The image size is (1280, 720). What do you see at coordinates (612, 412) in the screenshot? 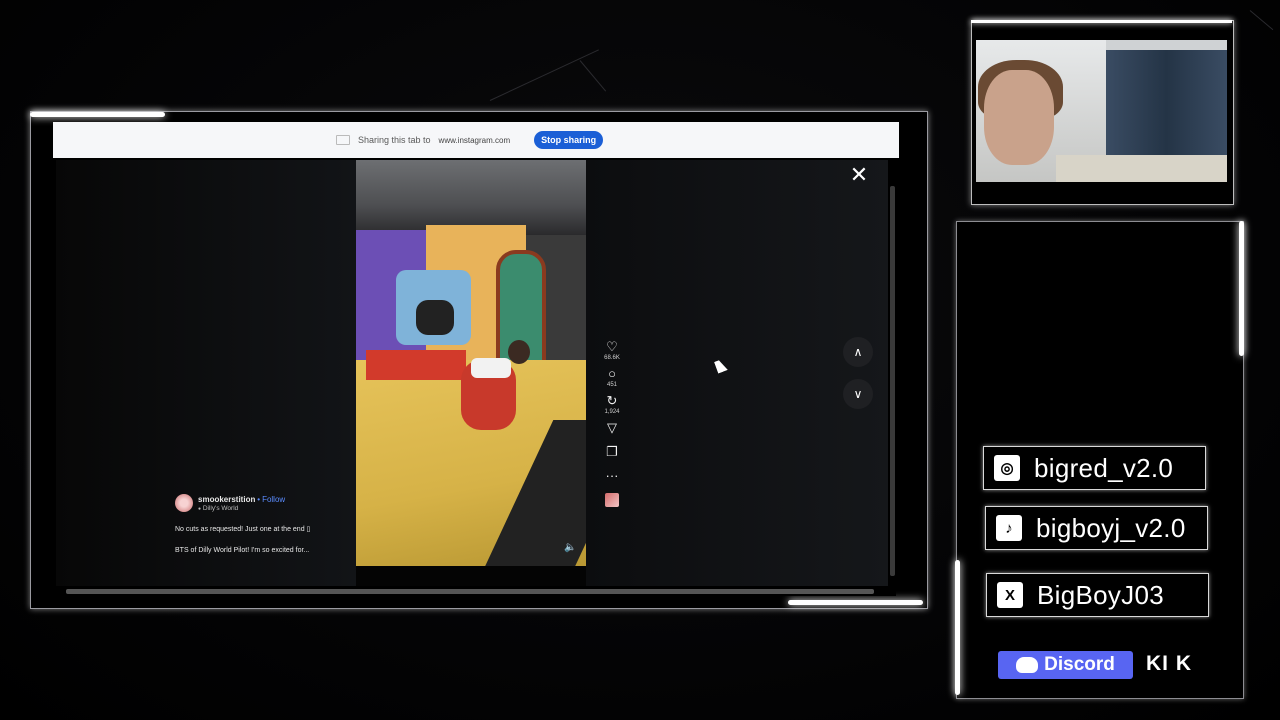
I see `repost-count: 1,924` at bounding box center [612, 412].